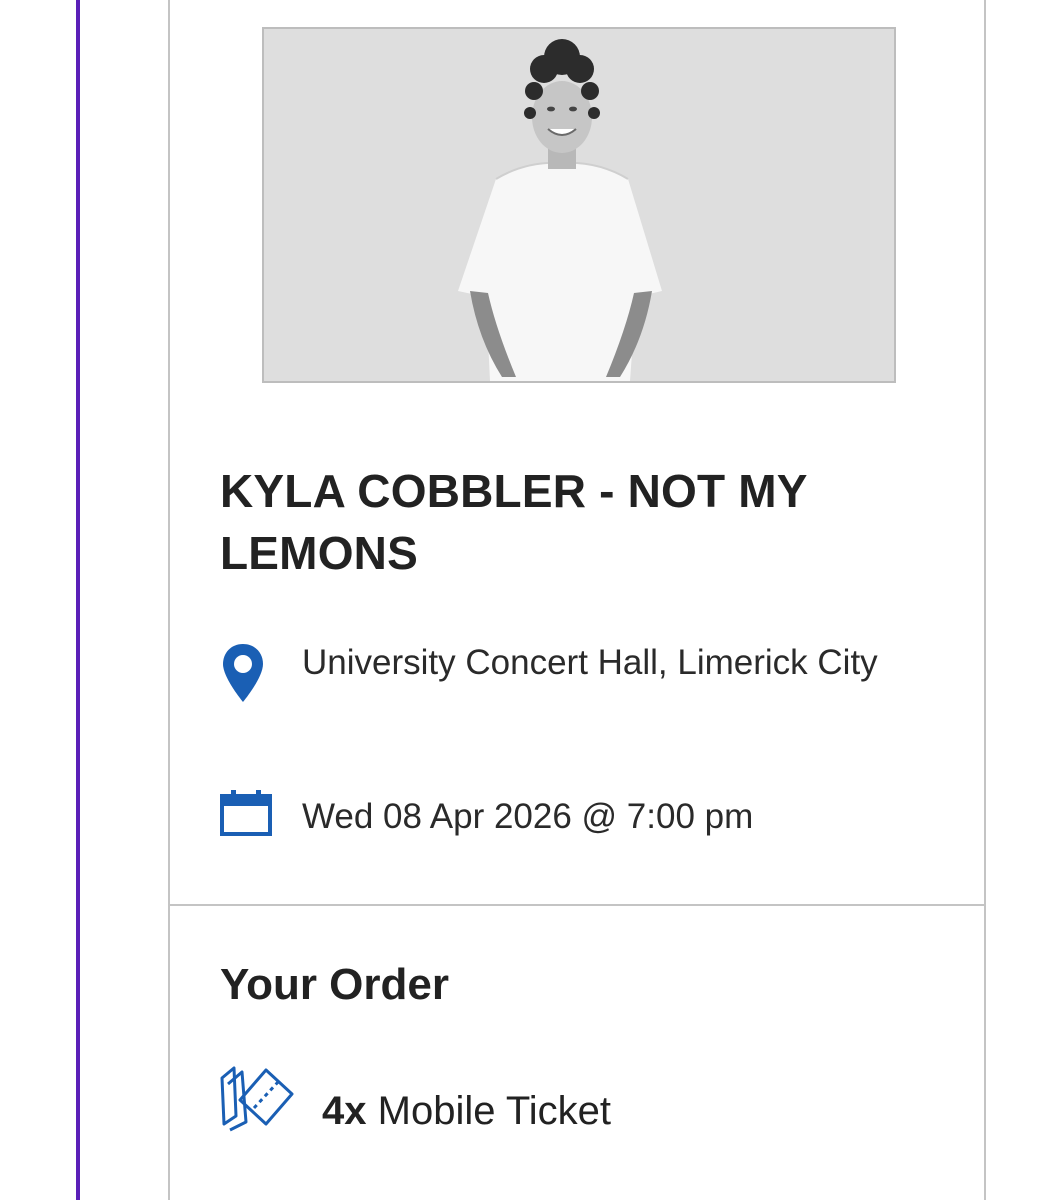  Describe the element at coordinates (513, 522) in the screenshot. I see `event-title: KYLA COBBLER - NOT MY LEMONS` at that location.